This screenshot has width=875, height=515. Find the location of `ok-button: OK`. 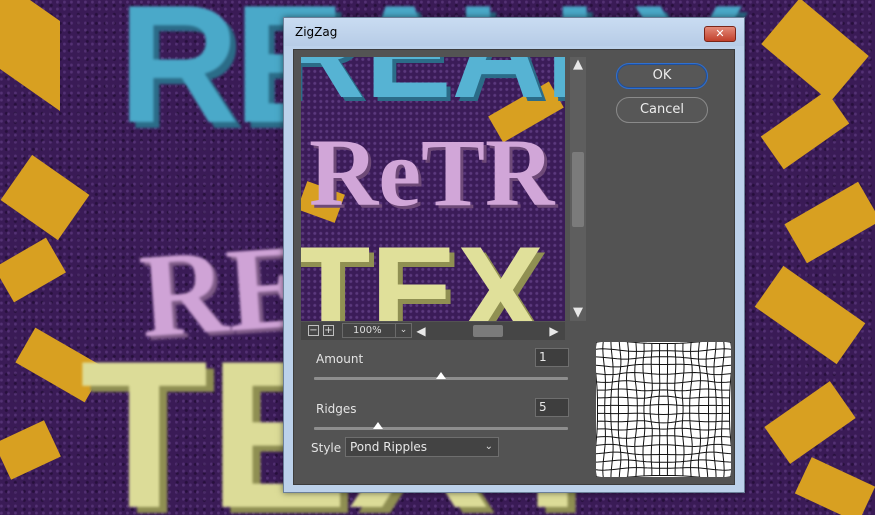

ok-button: OK is located at coordinates (662, 76).